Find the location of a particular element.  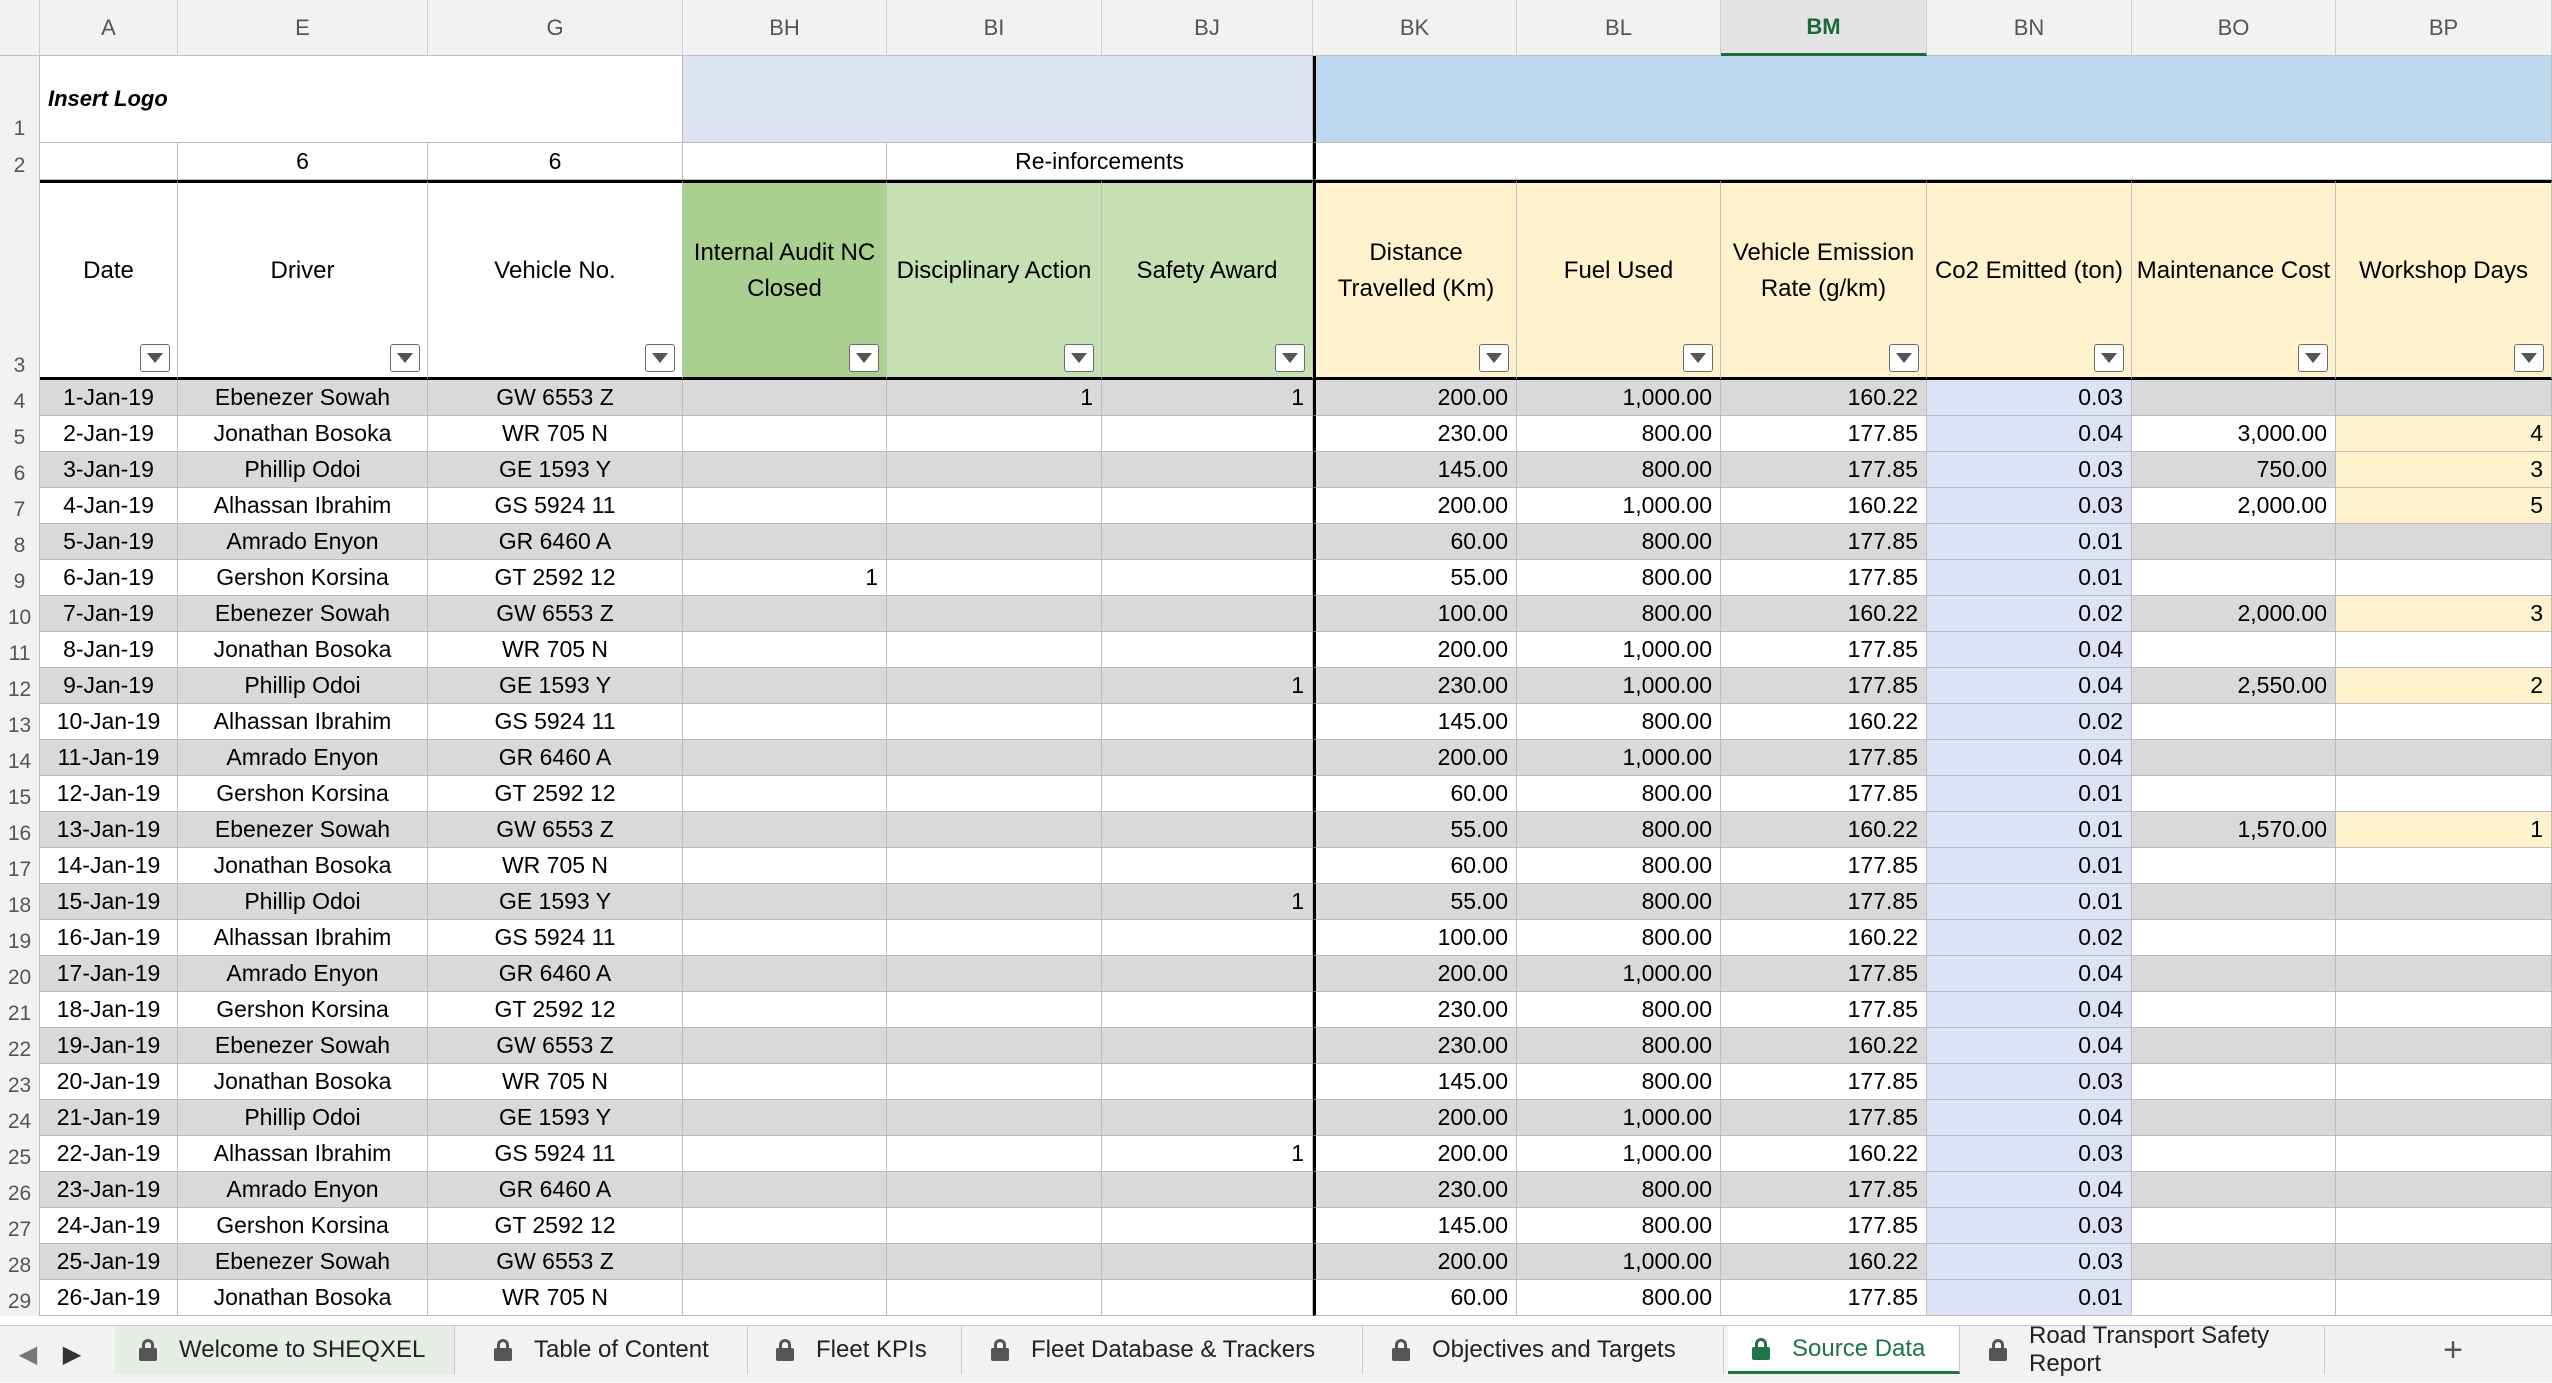

cell-d: 16-Jan-19 is located at coordinates (109, 938).